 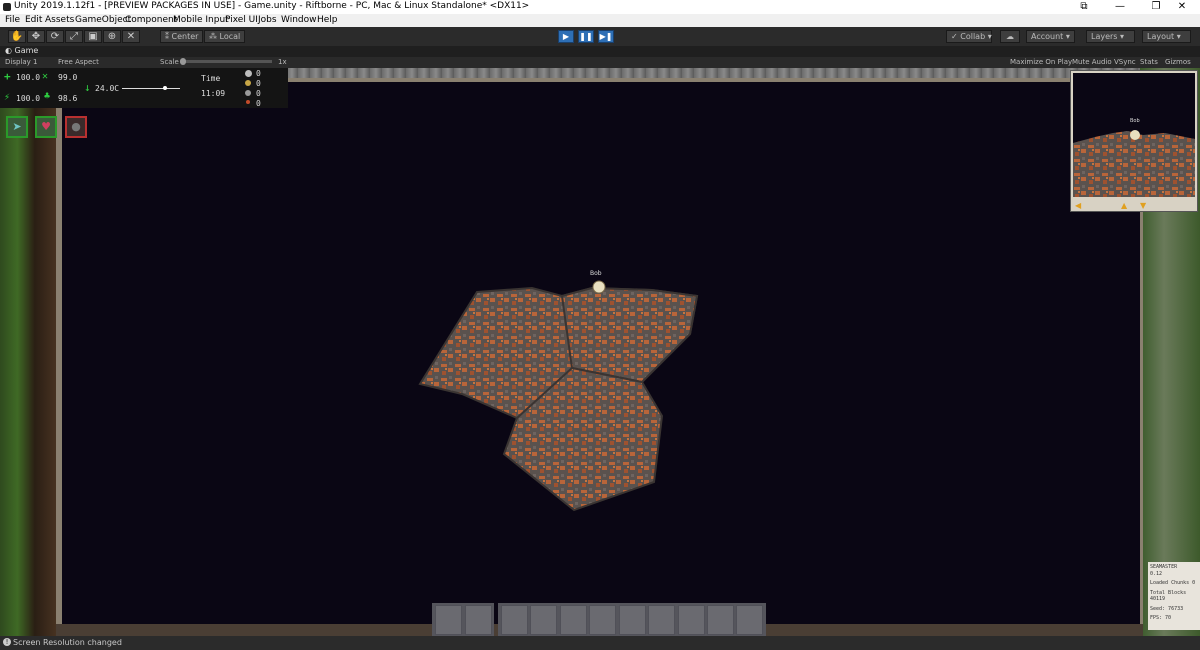 I want to click on player-sprite, so click(x=599, y=287).